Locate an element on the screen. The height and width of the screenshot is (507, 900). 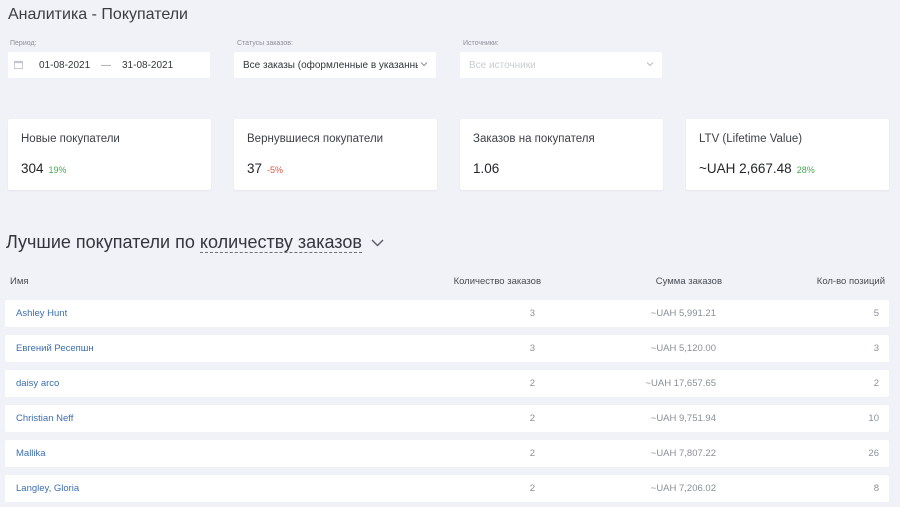
top-customers-heading: Лучшие покупатели по количеству заказов is located at coordinates (195, 242).